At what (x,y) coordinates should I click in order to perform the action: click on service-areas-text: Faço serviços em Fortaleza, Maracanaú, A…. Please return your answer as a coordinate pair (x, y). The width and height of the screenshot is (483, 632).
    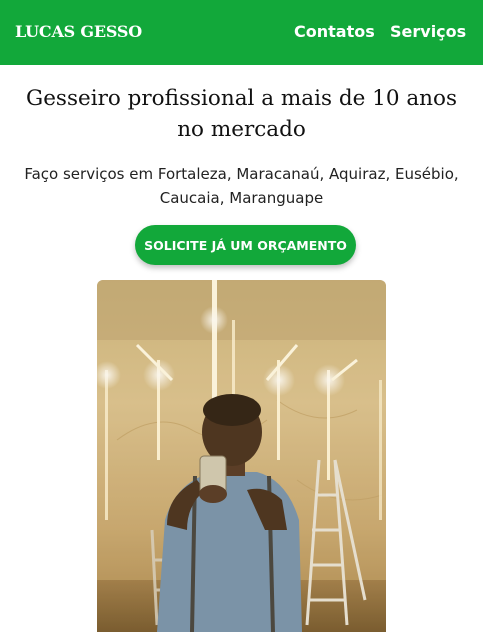
    Looking at the image, I should click on (241, 186).